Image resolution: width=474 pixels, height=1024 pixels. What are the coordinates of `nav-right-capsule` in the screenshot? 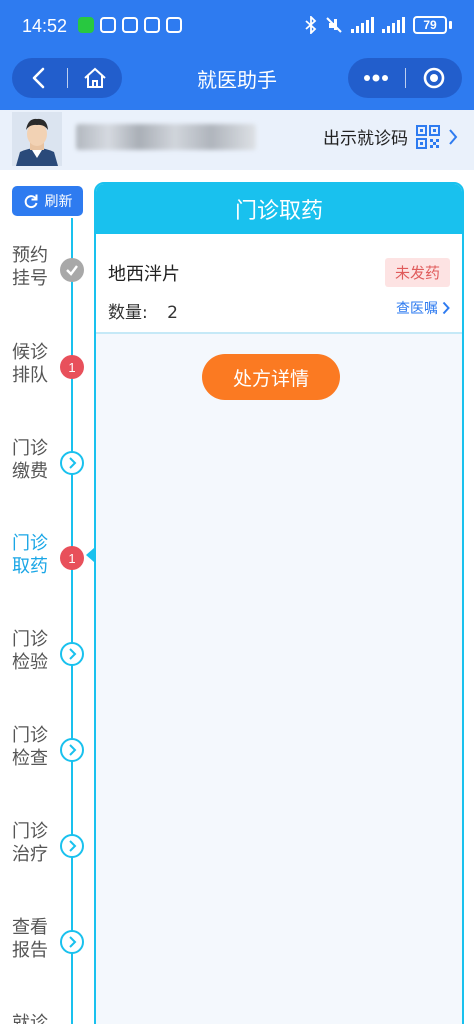 It's located at (405, 78).